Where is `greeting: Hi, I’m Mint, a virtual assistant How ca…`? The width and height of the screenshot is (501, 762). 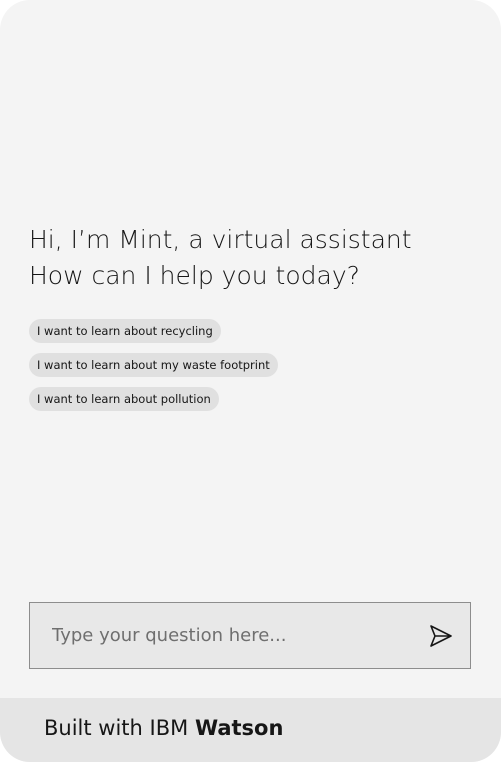 greeting: Hi, I’m Mint, a virtual assistant How ca… is located at coordinates (220, 258).